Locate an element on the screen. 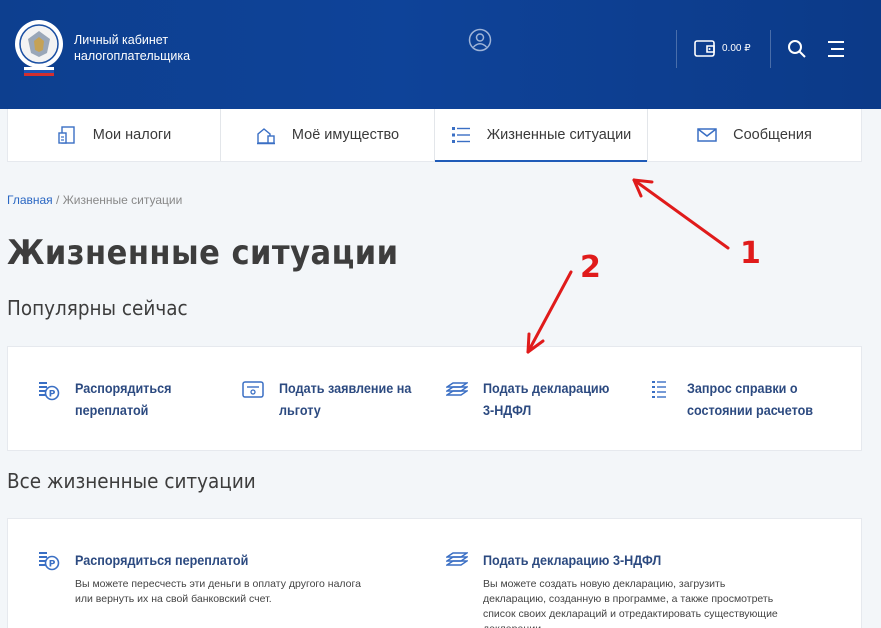  brand-line2: налогоплательщика is located at coordinates (132, 56).